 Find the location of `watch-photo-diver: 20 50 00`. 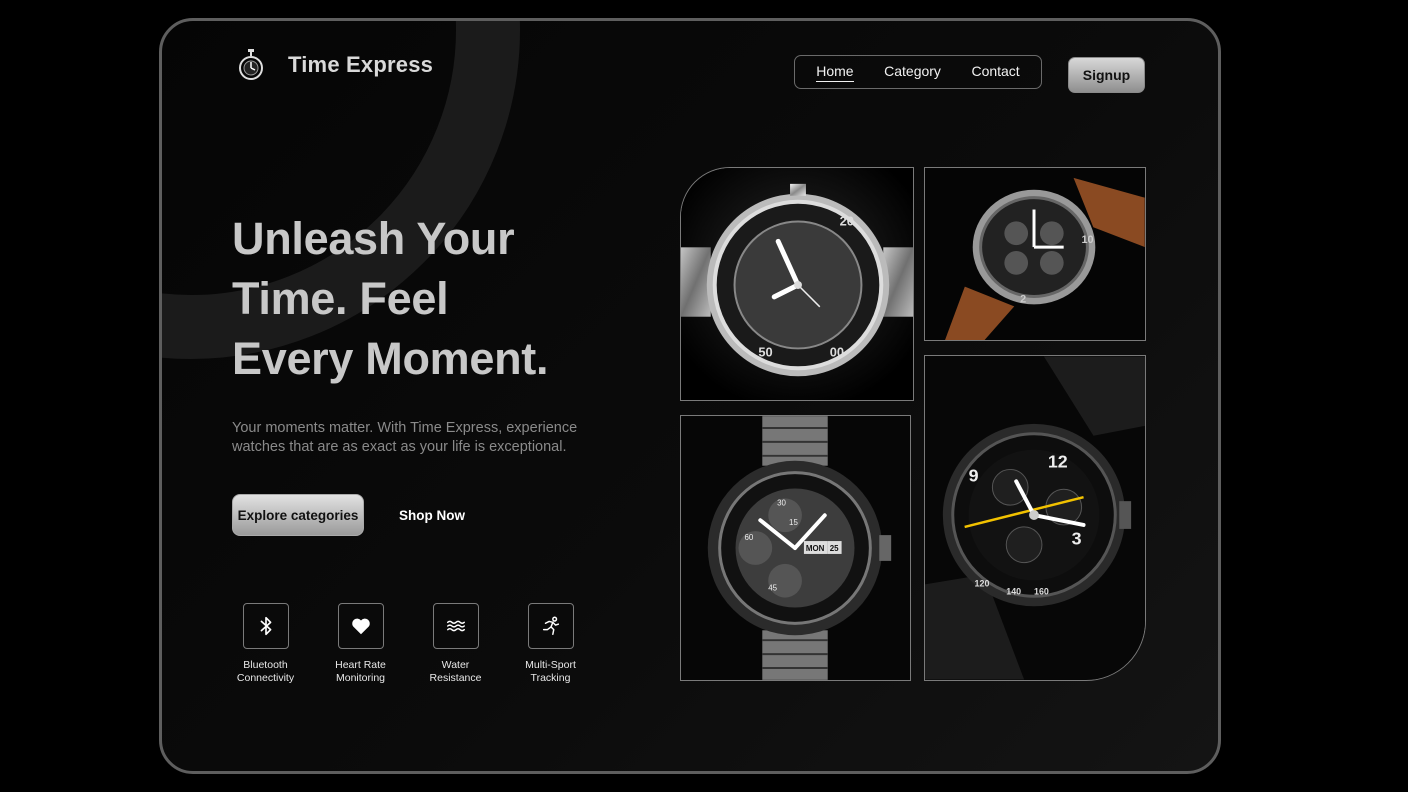

watch-photo-diver: 20 50 00 is located at coordinates (797, 284).